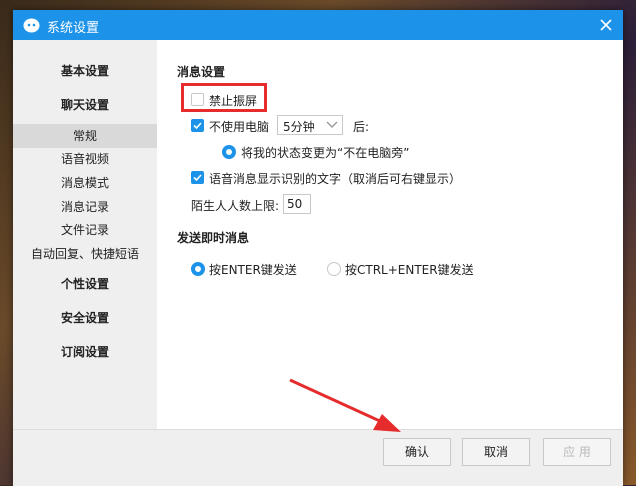 Image resolution: width=636 pixels, height=486 pixels. What do you see at coordinates (85, 105) in the screenshot?
I see `sidebar-item-chat: 聊天设置` at bounding box center [85, 105].